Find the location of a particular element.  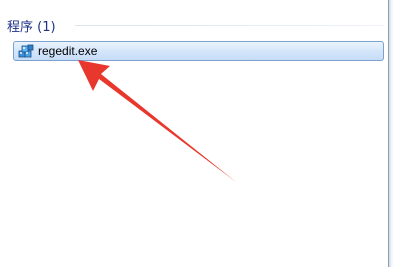

panel-right-edge is located at coordinates (391, 133).